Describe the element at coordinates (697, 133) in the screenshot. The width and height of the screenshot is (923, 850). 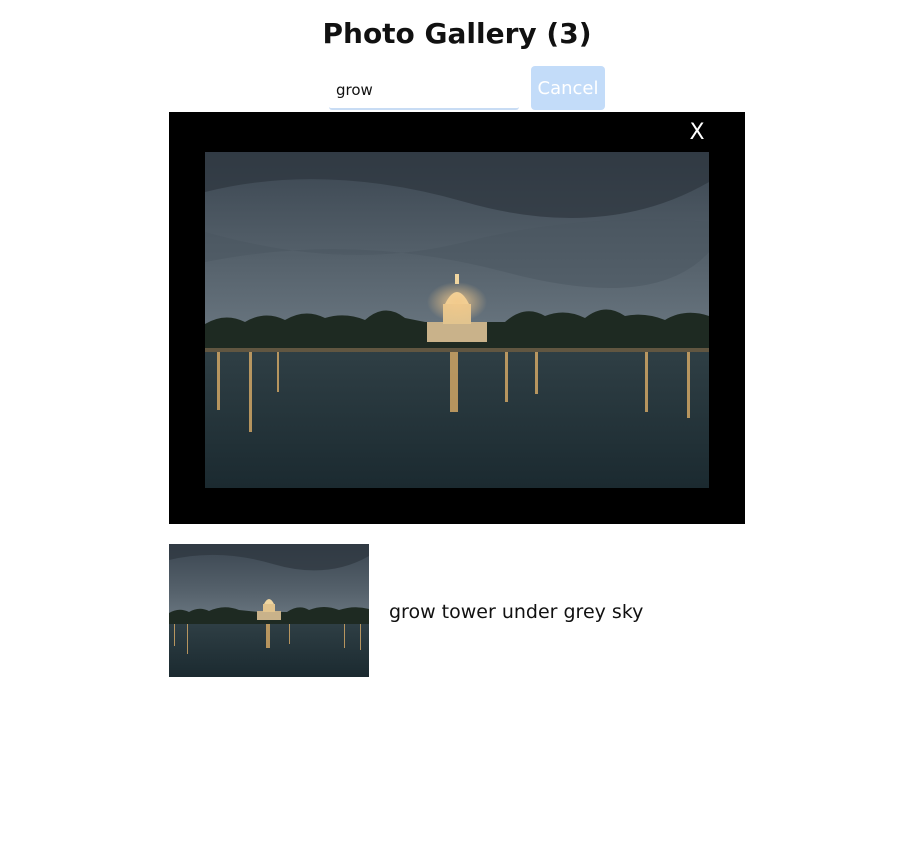
I see `close-button: X` at that location.